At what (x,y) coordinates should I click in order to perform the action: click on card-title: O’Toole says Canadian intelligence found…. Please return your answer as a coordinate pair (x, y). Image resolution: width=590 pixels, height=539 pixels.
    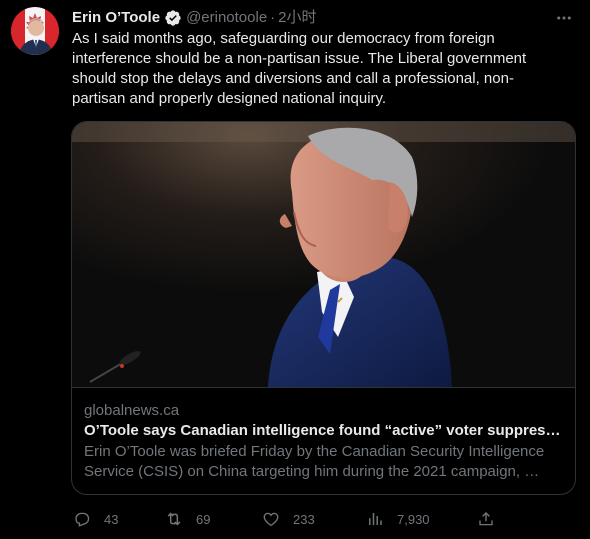
    Looking at the image, I should click on (325, 430).